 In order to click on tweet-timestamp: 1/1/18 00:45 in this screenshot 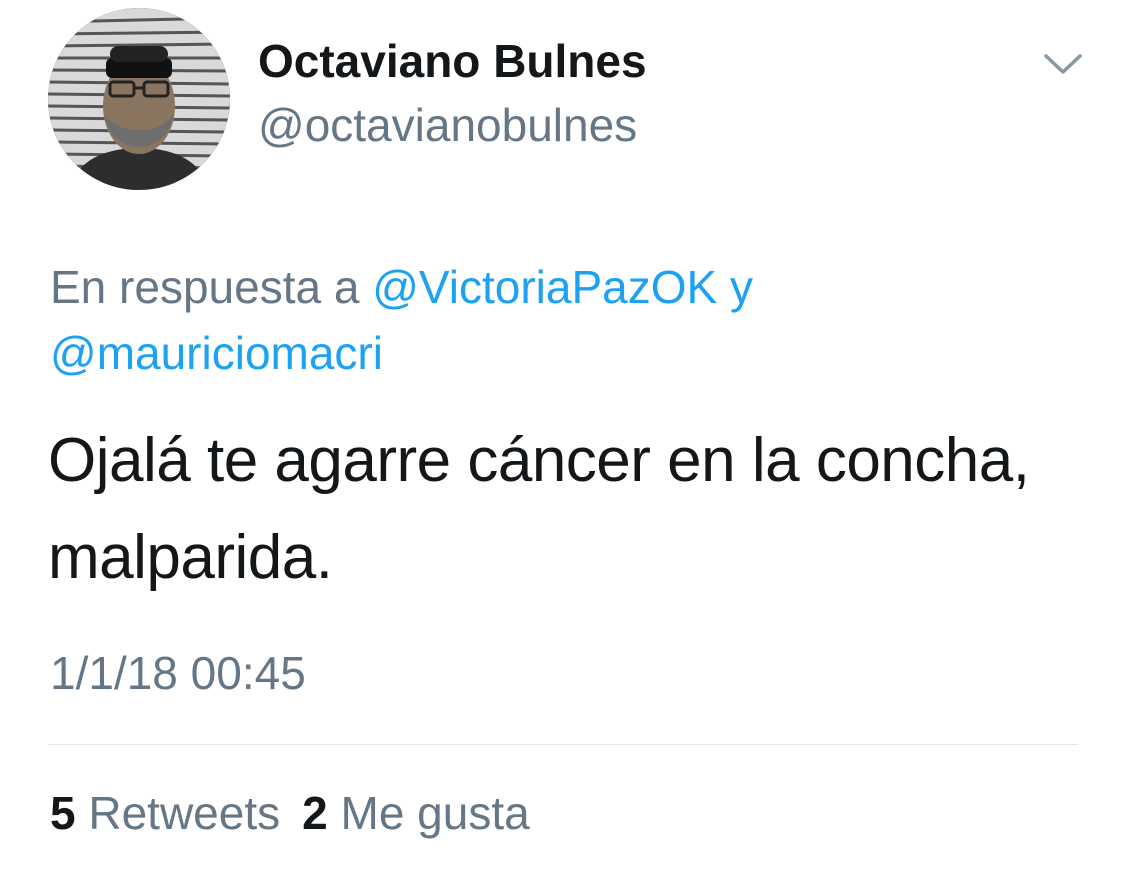, I will do `click(178, 673)`.